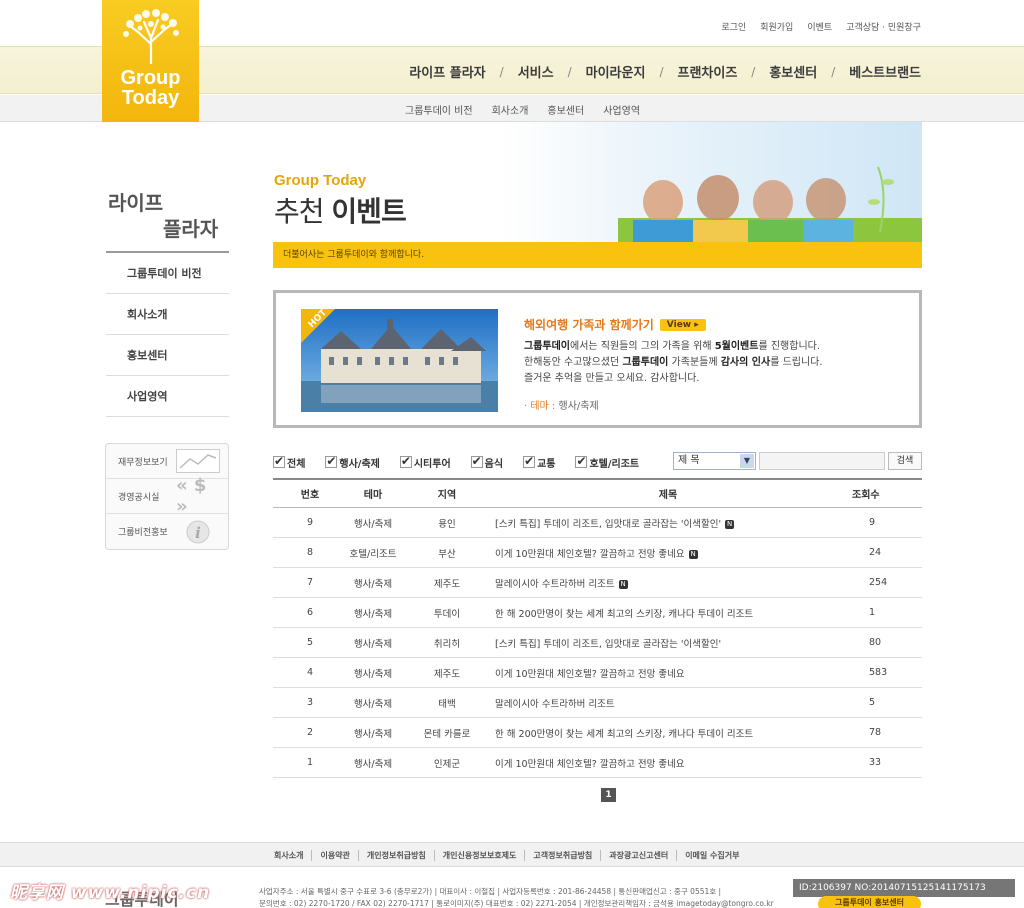 The height and width of the screenshot is (908, 1024). Describe the element at coordinates (110, 893) in the screenshot. I see `watermark-left: 昵享网 www.nipic.cn` at that location.